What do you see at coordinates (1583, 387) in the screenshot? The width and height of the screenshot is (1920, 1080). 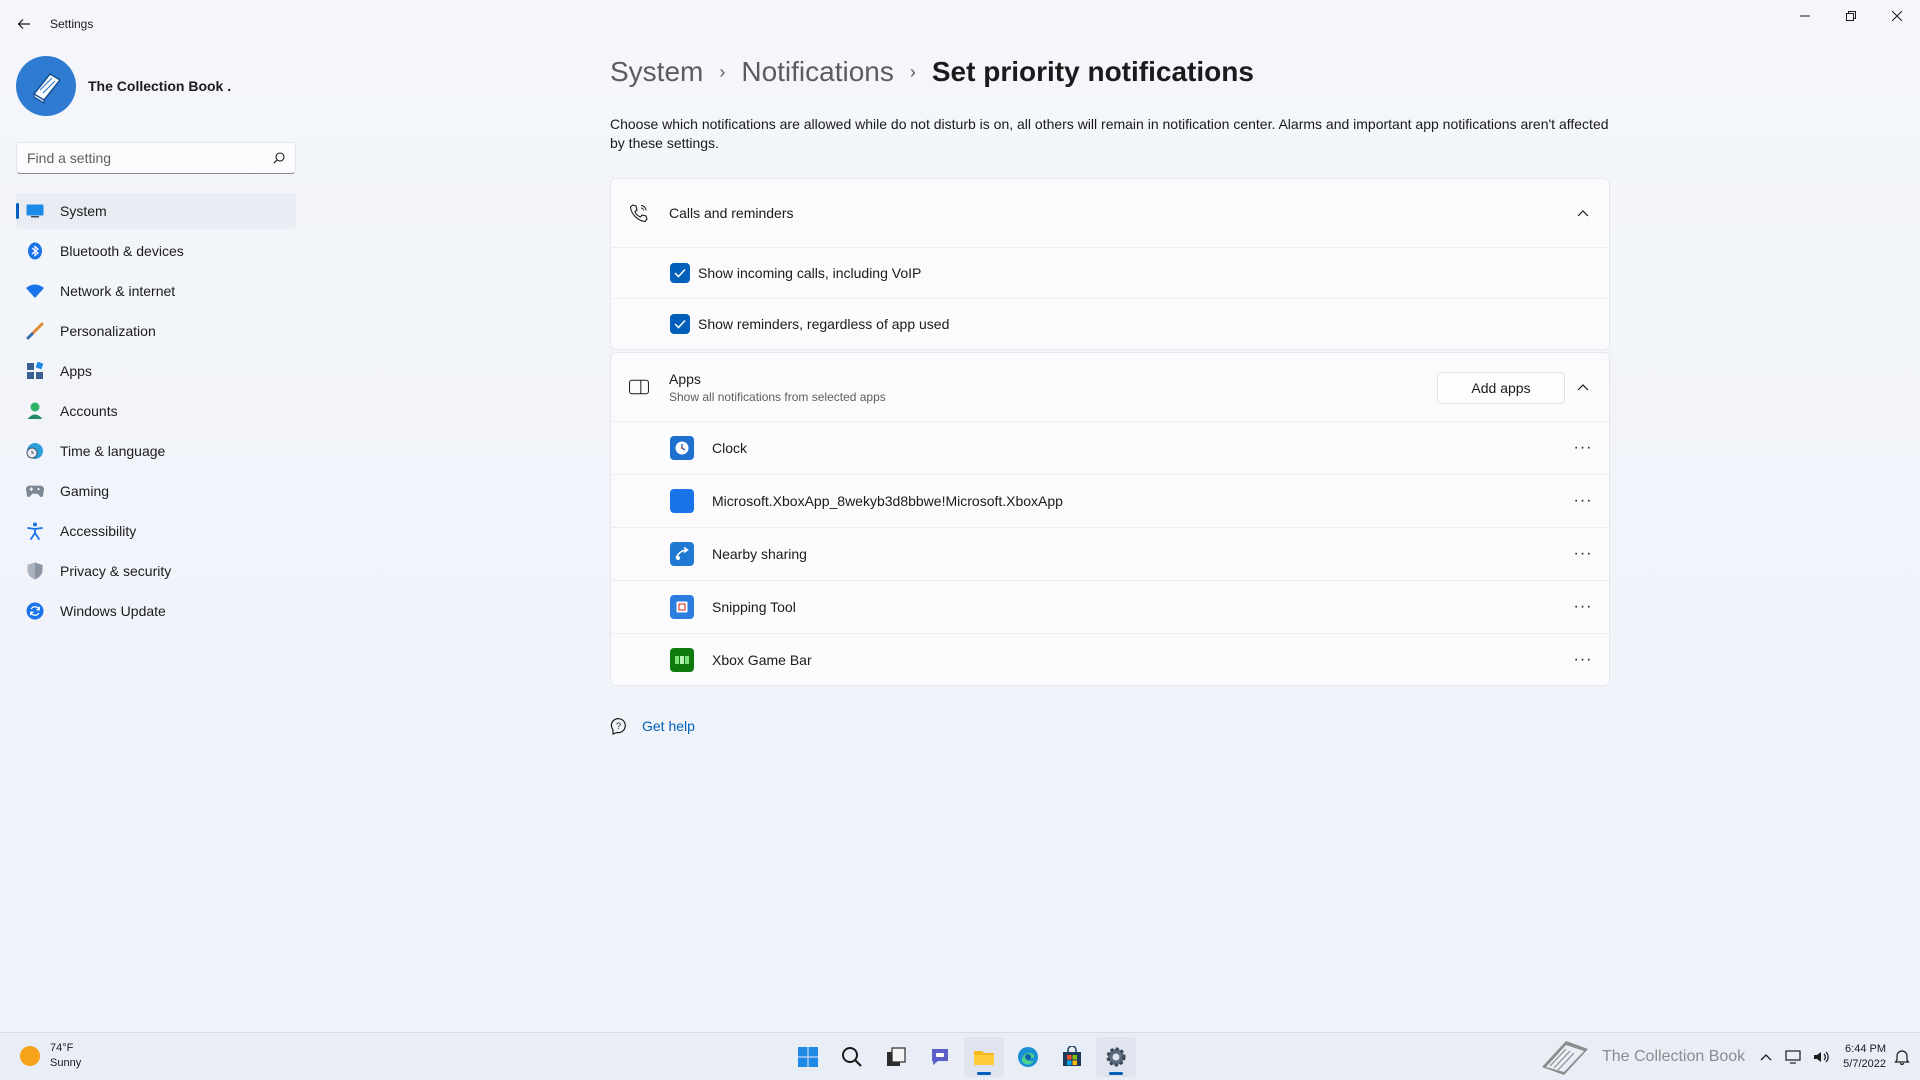 I see `collapse-apps-button` at bounding box center [1583, 387].